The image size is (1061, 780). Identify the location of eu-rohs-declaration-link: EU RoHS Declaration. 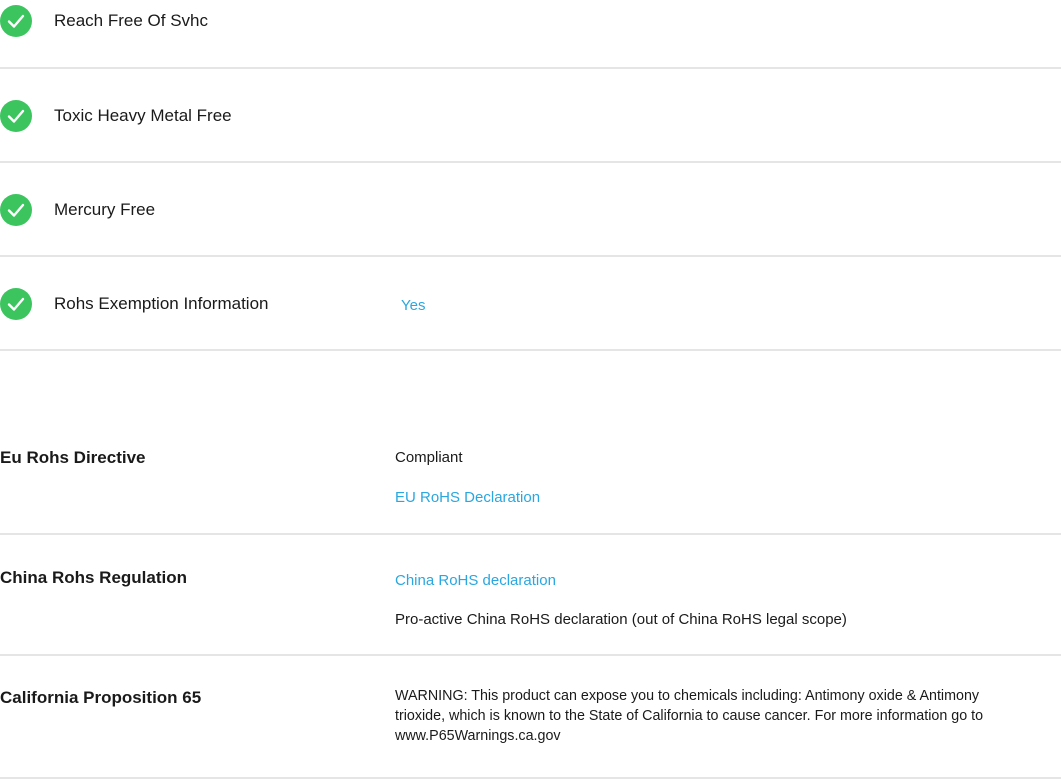
(467, 498).